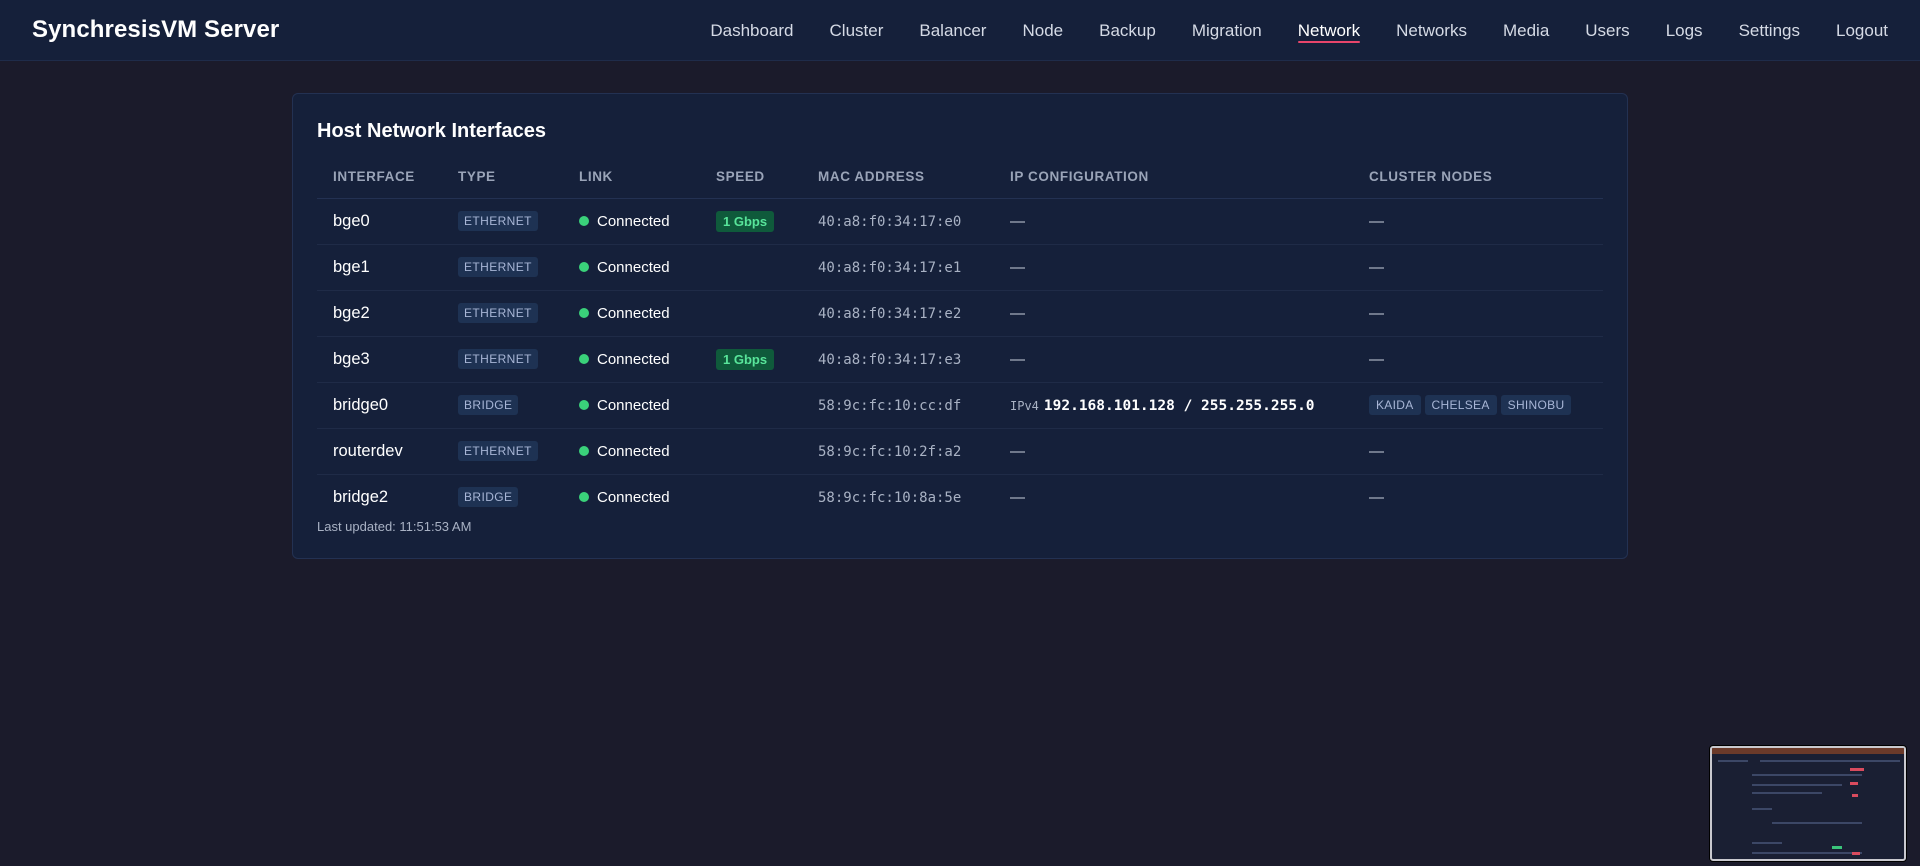 This screenshot has width=1920, height=866. Describe the element at coordinates (890, 359) in the screenshot. I see `mac-address: 40:a8:f0:34:17:e3` at that location.